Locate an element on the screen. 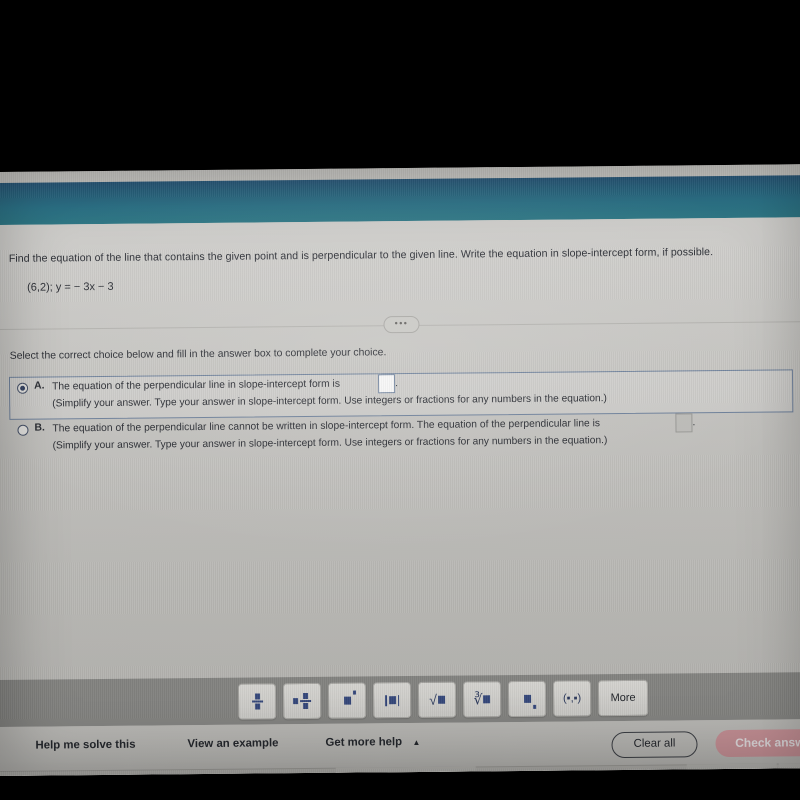  subscript-icon is located at coordinates (529, 700).